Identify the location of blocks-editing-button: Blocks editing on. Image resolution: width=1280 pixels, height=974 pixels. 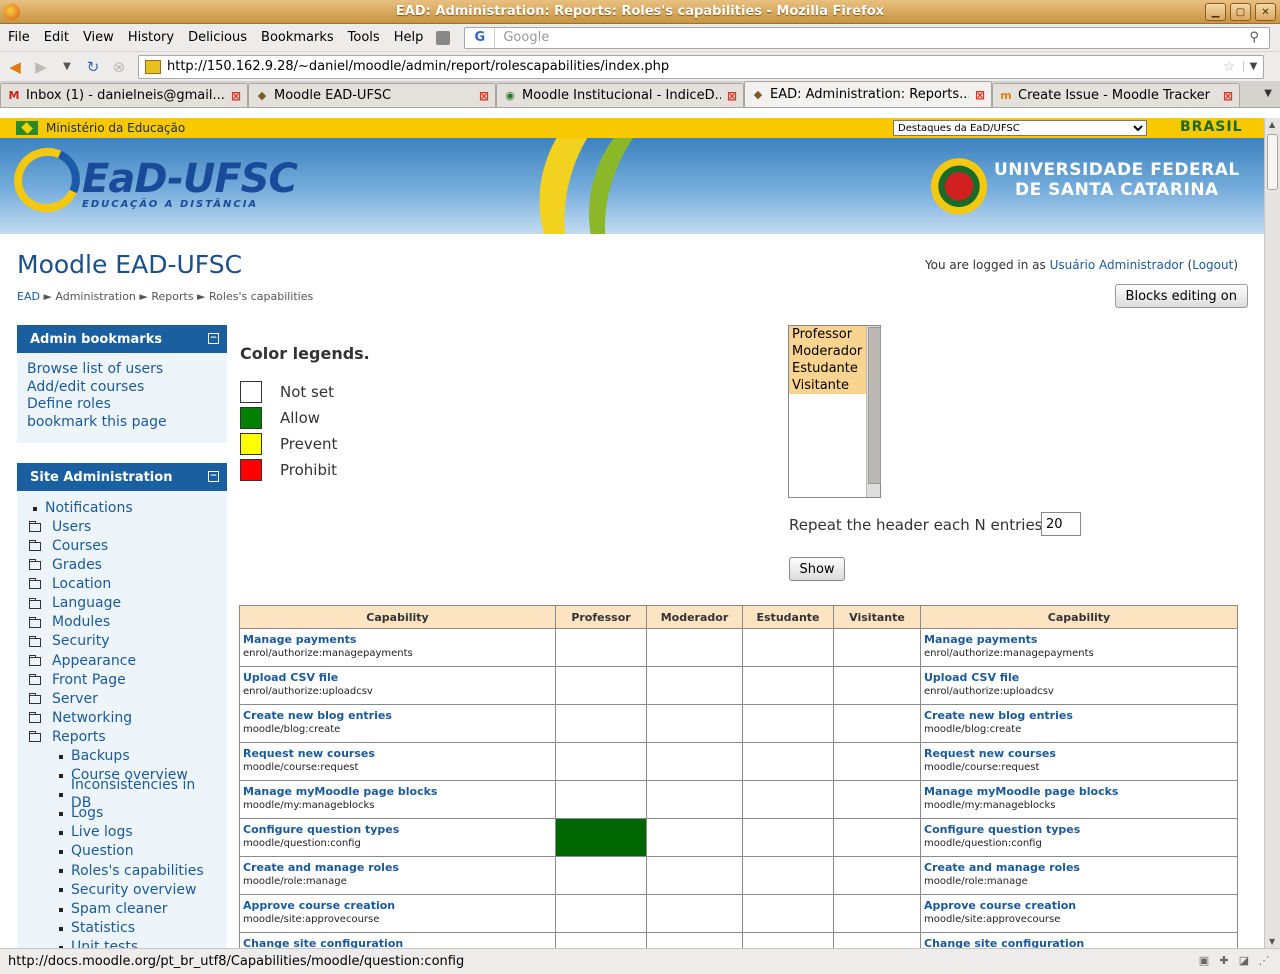
(1181, 296).